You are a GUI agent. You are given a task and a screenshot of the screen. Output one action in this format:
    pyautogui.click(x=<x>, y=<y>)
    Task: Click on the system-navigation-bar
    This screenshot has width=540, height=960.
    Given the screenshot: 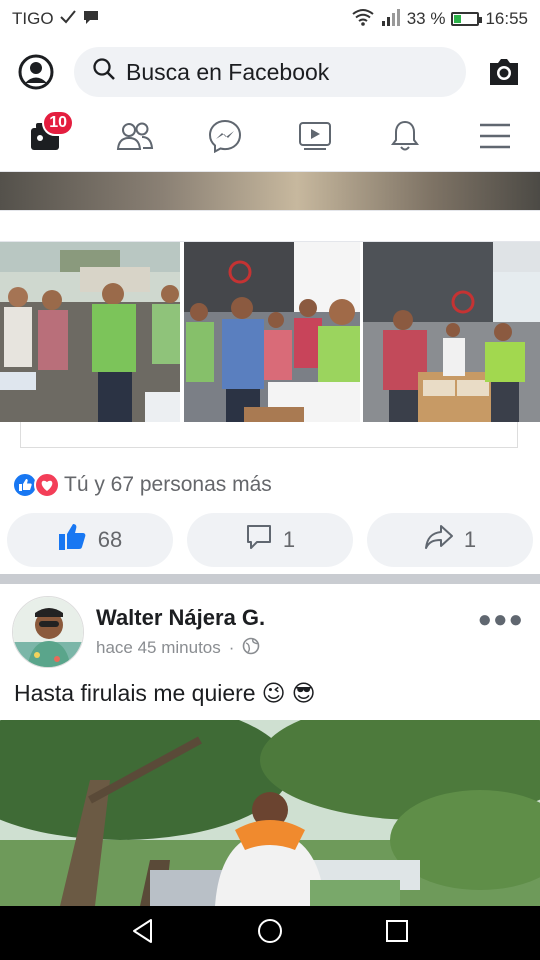 What is the action you would take?
    pyautogui.click(x=270, y=933)
    